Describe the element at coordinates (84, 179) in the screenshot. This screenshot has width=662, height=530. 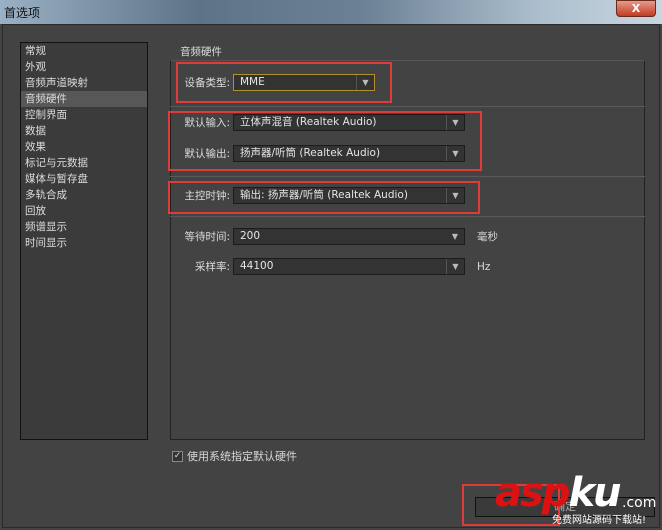
I see `sidebar-item: 媒体与暂存盘` at that location.